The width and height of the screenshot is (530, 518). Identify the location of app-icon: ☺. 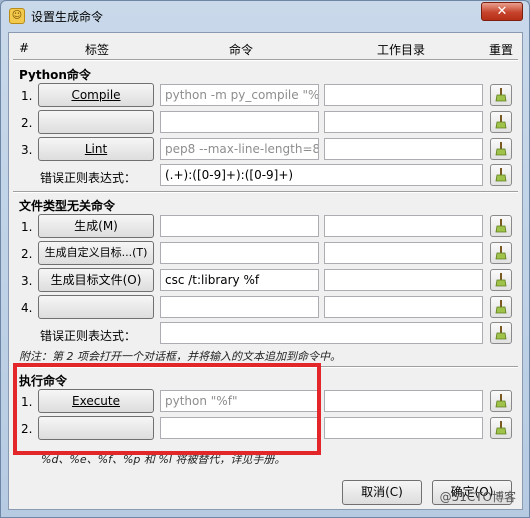
(17, 16).